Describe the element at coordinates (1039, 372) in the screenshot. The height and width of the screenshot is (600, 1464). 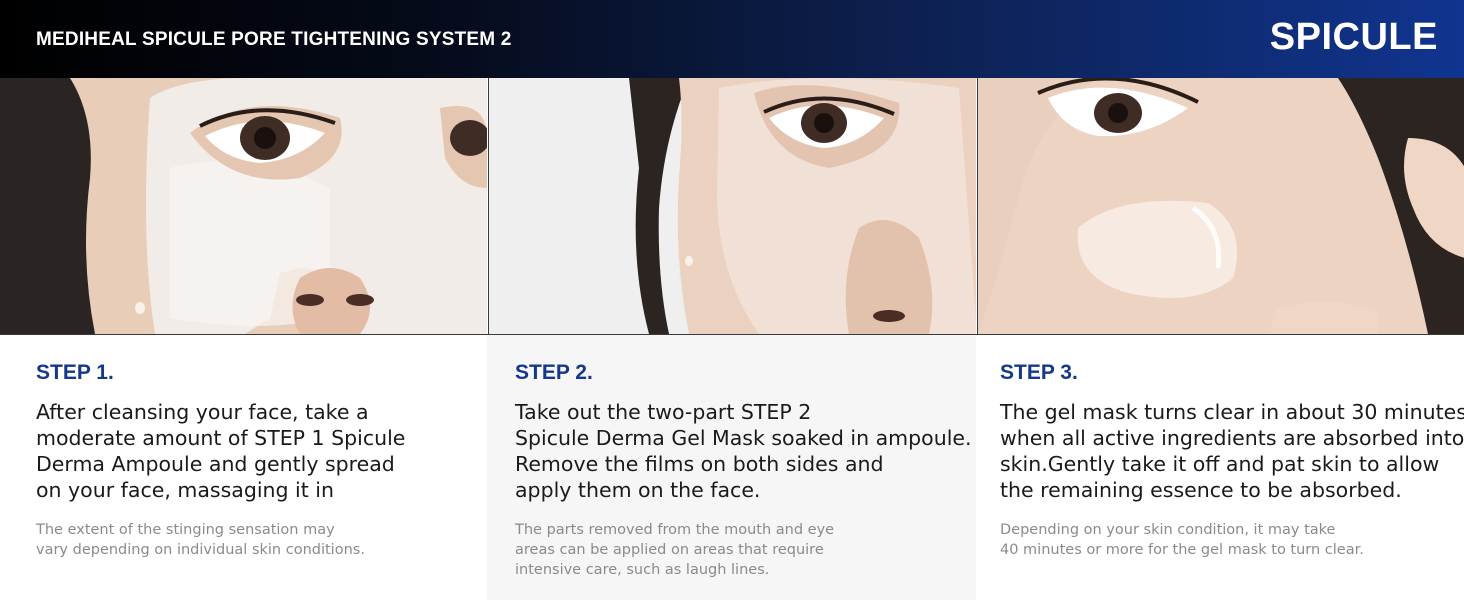
I see `step3-label: STEP 3.` at that location.